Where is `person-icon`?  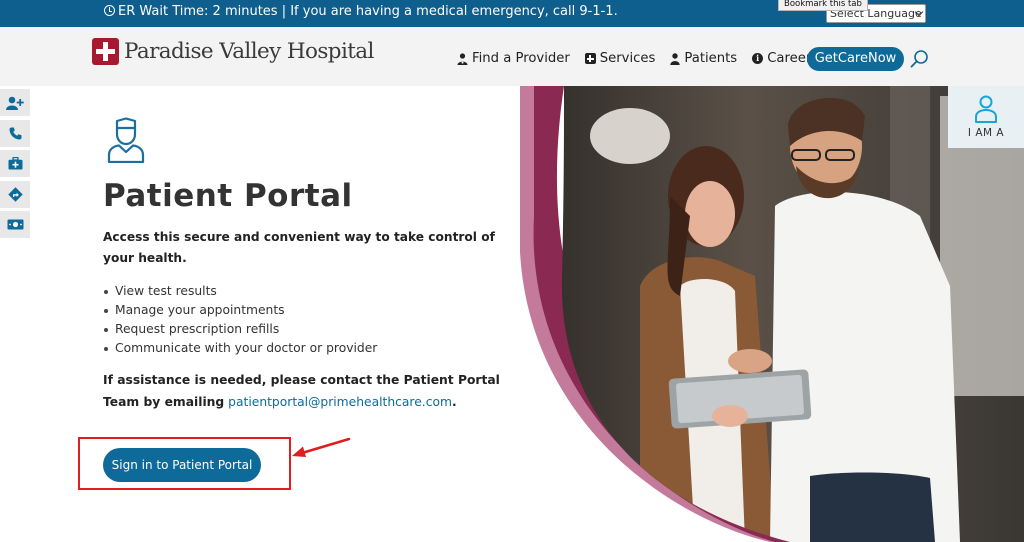
person-icon is located at coordinates (675, 58).